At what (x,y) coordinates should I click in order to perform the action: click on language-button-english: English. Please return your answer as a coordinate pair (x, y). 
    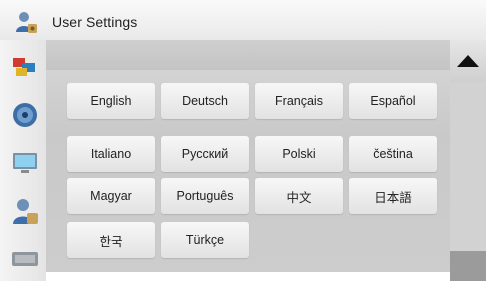
    Looking at the image, I should click on (111, 101).